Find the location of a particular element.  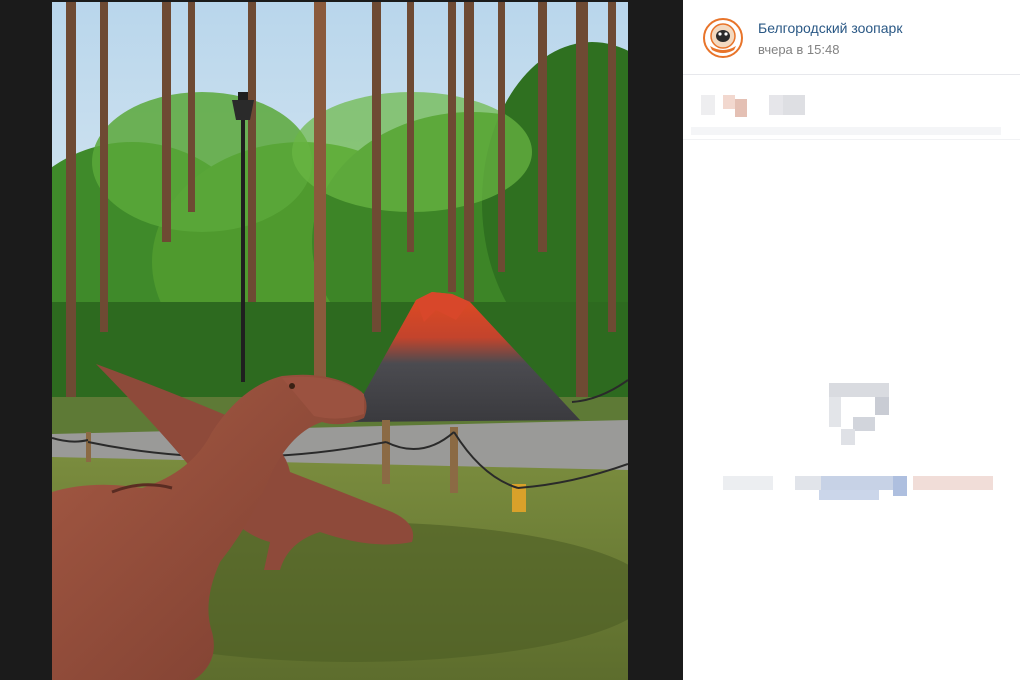

zoo-logo-icon is located at coordinates (723, 38).